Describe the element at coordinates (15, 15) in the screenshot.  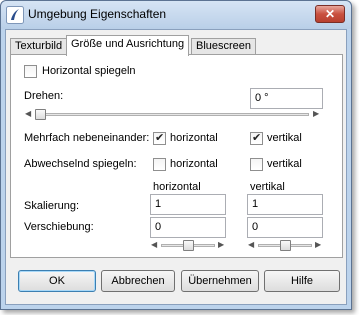
I see `app-icon` at that location.